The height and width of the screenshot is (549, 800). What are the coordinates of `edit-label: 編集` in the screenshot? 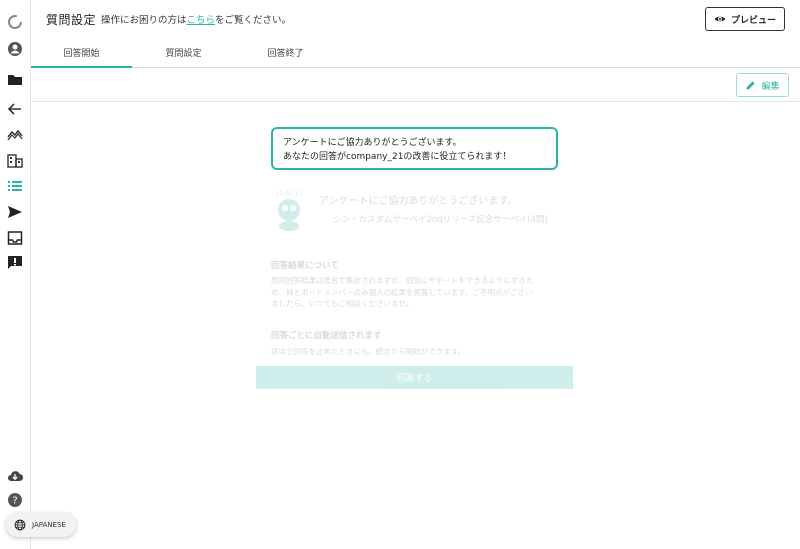 It's located at (770, 86).